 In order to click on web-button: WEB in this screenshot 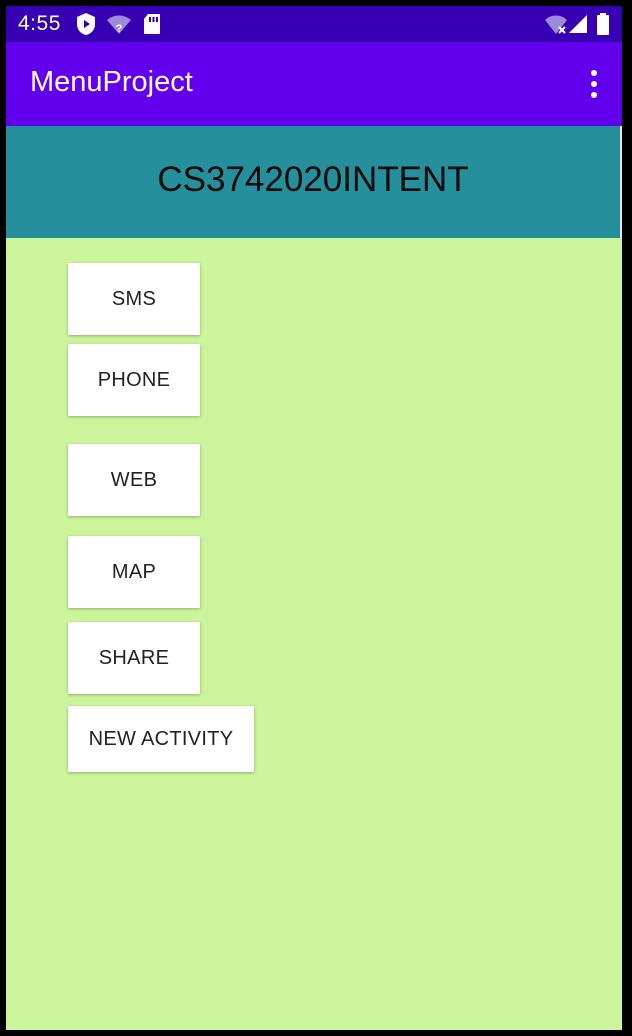, I will do `click(134, 480)`.